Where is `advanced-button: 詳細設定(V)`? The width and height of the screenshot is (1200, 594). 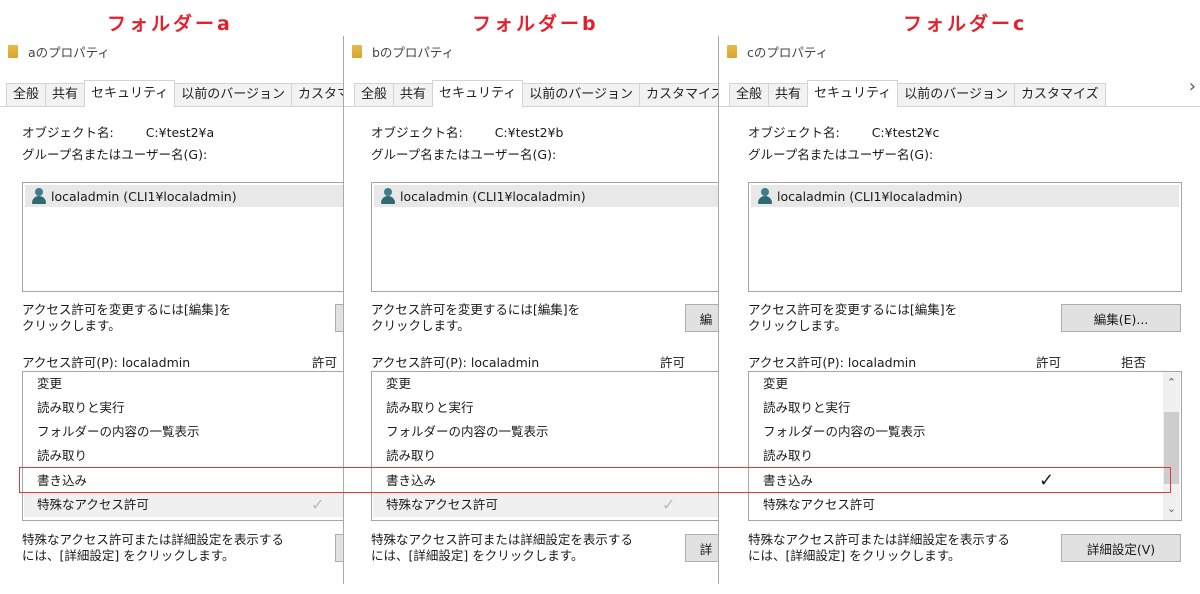 advanced-button: 詳細設定(V) is located at coordinates (1121, 548).